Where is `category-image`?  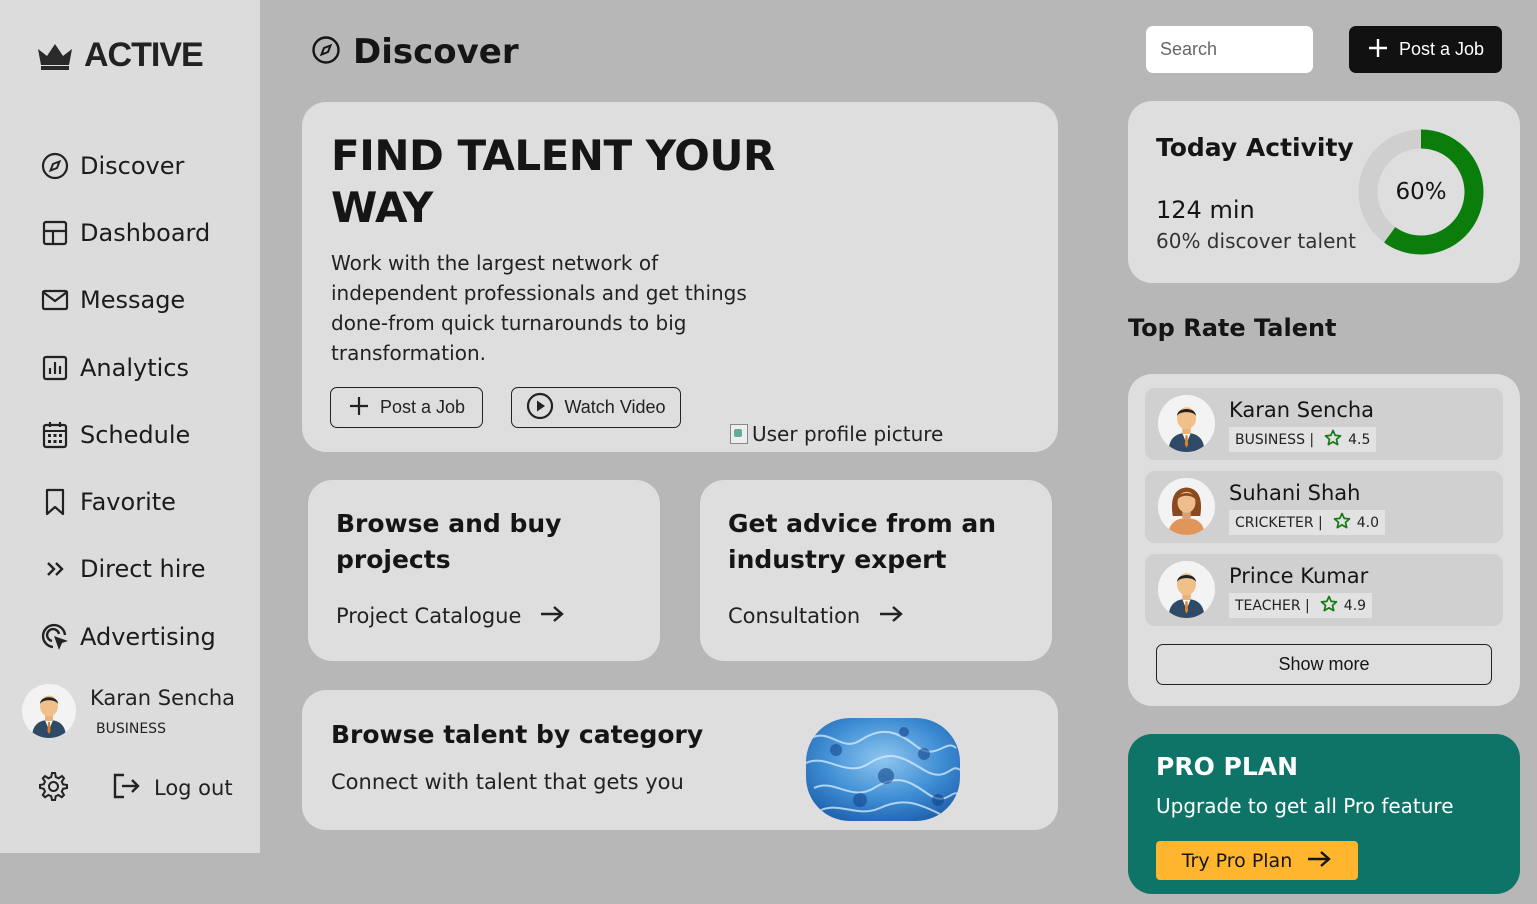 category-image is located at coordinates (883, 769).